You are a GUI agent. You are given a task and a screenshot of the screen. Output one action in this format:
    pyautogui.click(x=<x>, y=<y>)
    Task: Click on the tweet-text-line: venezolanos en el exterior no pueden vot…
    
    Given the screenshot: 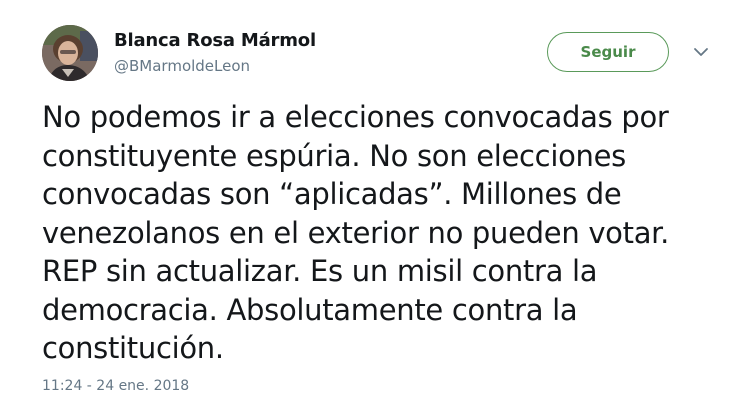 What is the action you would take?
    pyautogui.click(x=356, y=232)
    